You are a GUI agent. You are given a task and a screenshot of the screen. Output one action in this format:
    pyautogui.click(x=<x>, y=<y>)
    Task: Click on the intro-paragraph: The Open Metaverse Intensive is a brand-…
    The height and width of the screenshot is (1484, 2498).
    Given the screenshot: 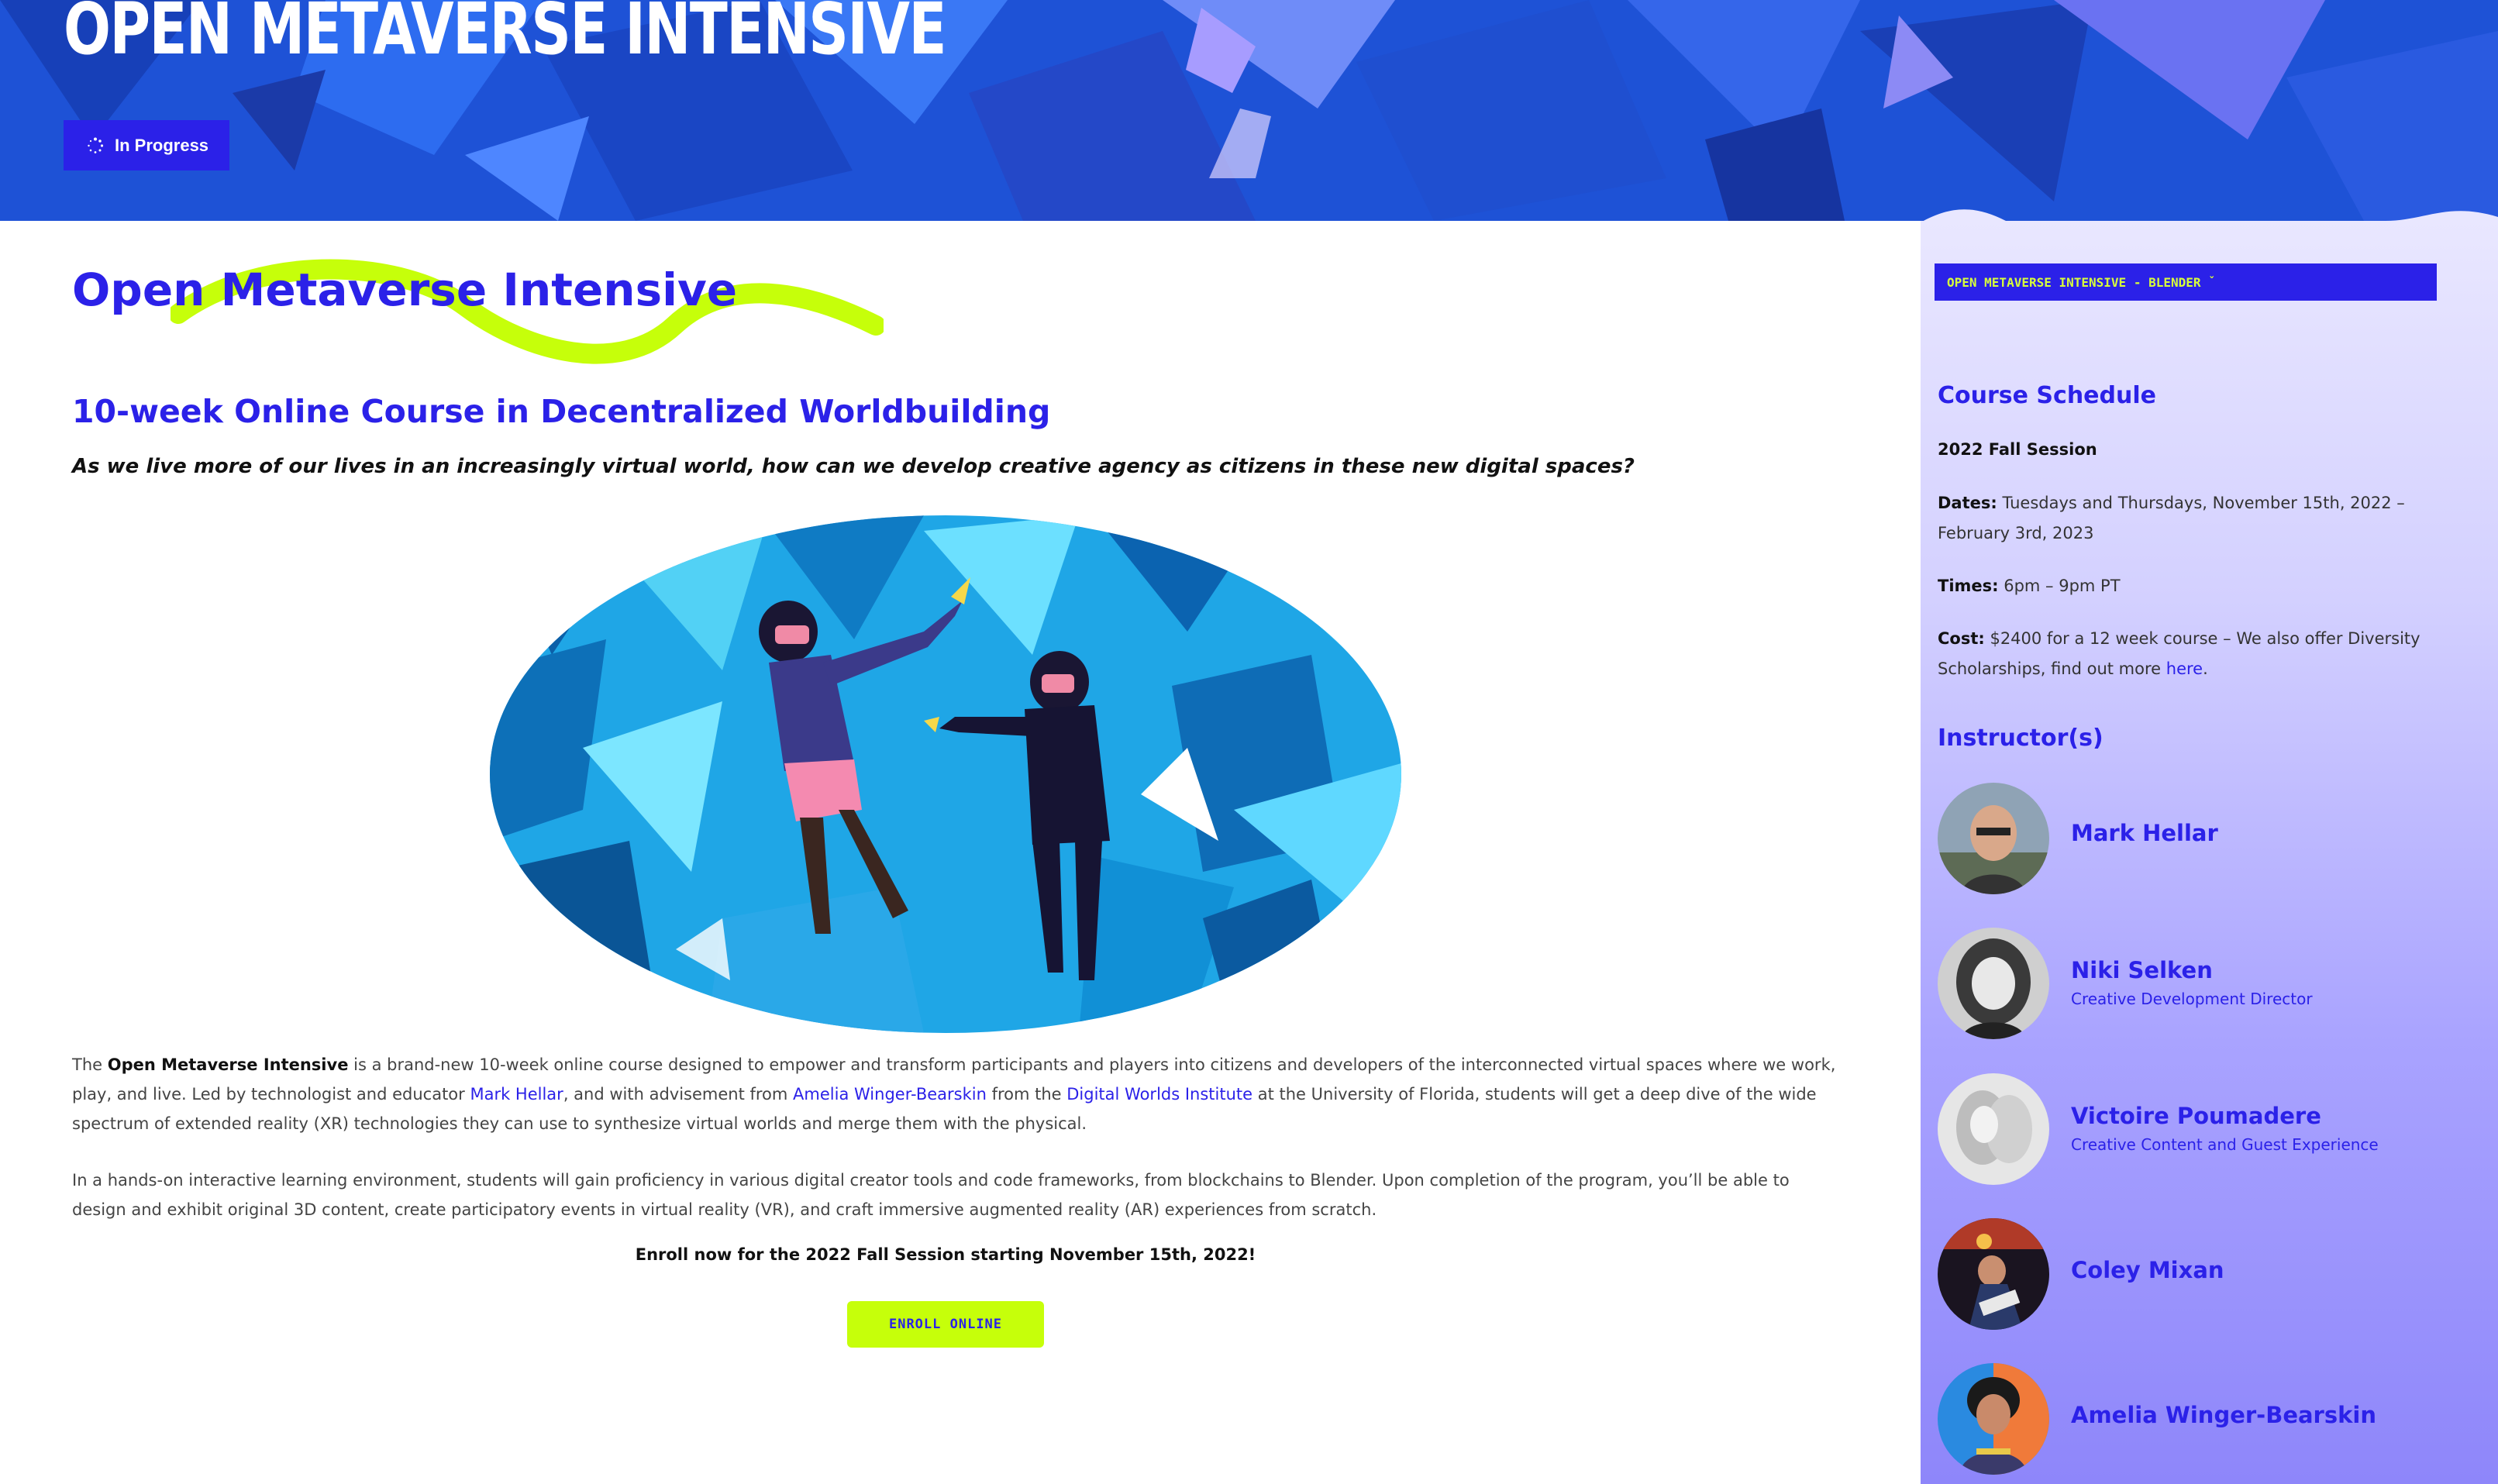 What is the action you would take?
    pyautogui.click(x=954, y=1094)
    